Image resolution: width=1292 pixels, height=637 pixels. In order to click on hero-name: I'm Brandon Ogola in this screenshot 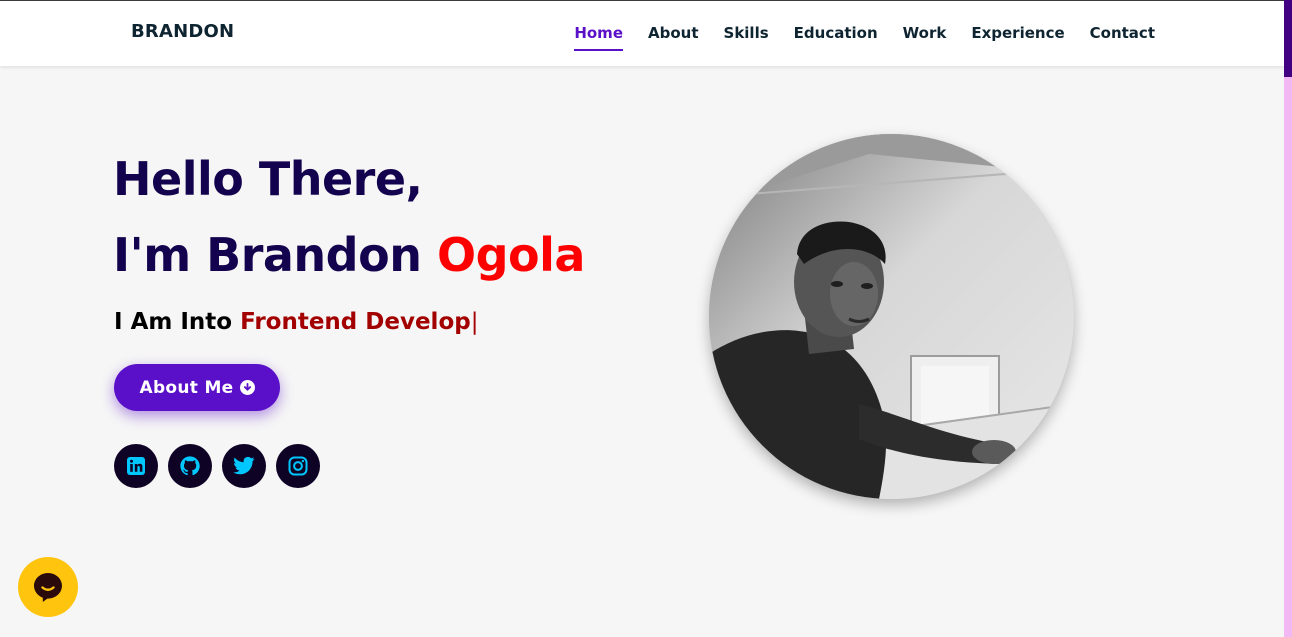, I will do `click(349, 255)`.